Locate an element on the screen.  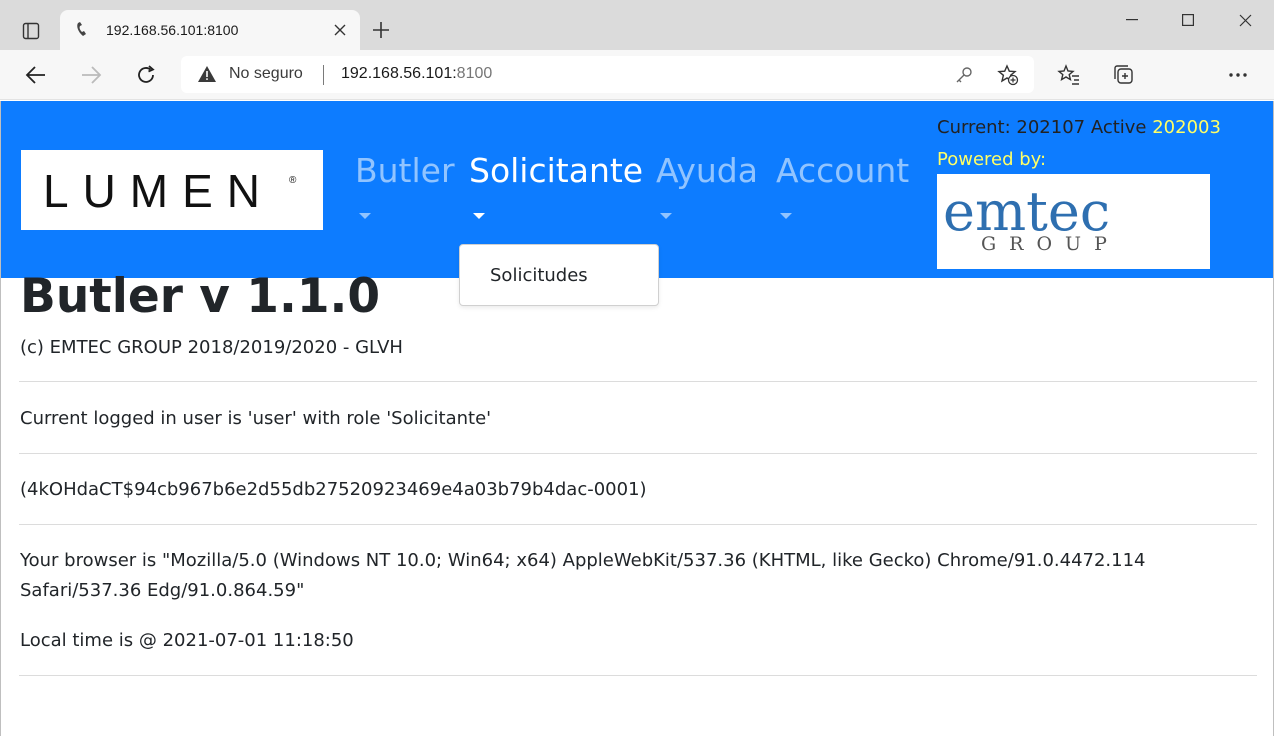
nav-item-account: Account is located at coordinates (843, 185).